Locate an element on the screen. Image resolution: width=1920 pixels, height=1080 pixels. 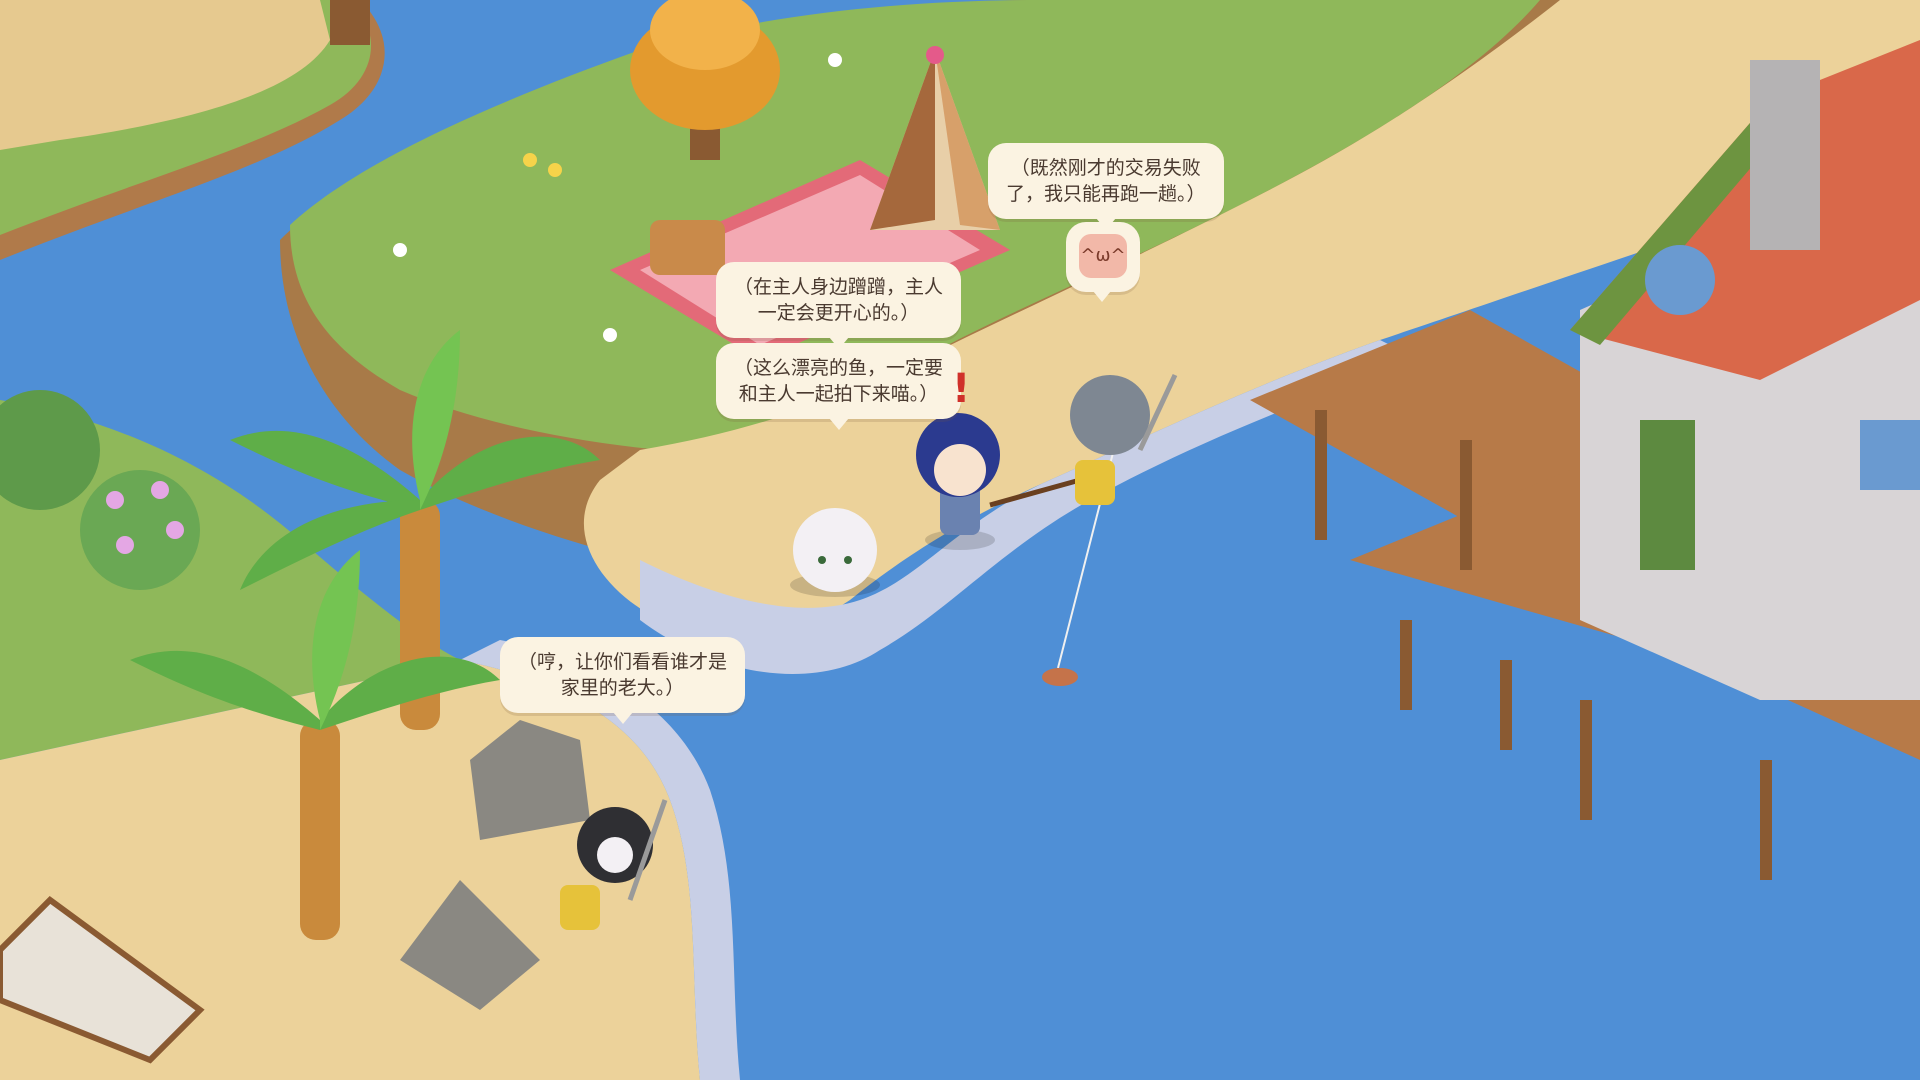
player-thought-bubble: （这么漂亮的鱼，一定要 和主人一起拍下来喵。） is located at coordinates (839, 386).